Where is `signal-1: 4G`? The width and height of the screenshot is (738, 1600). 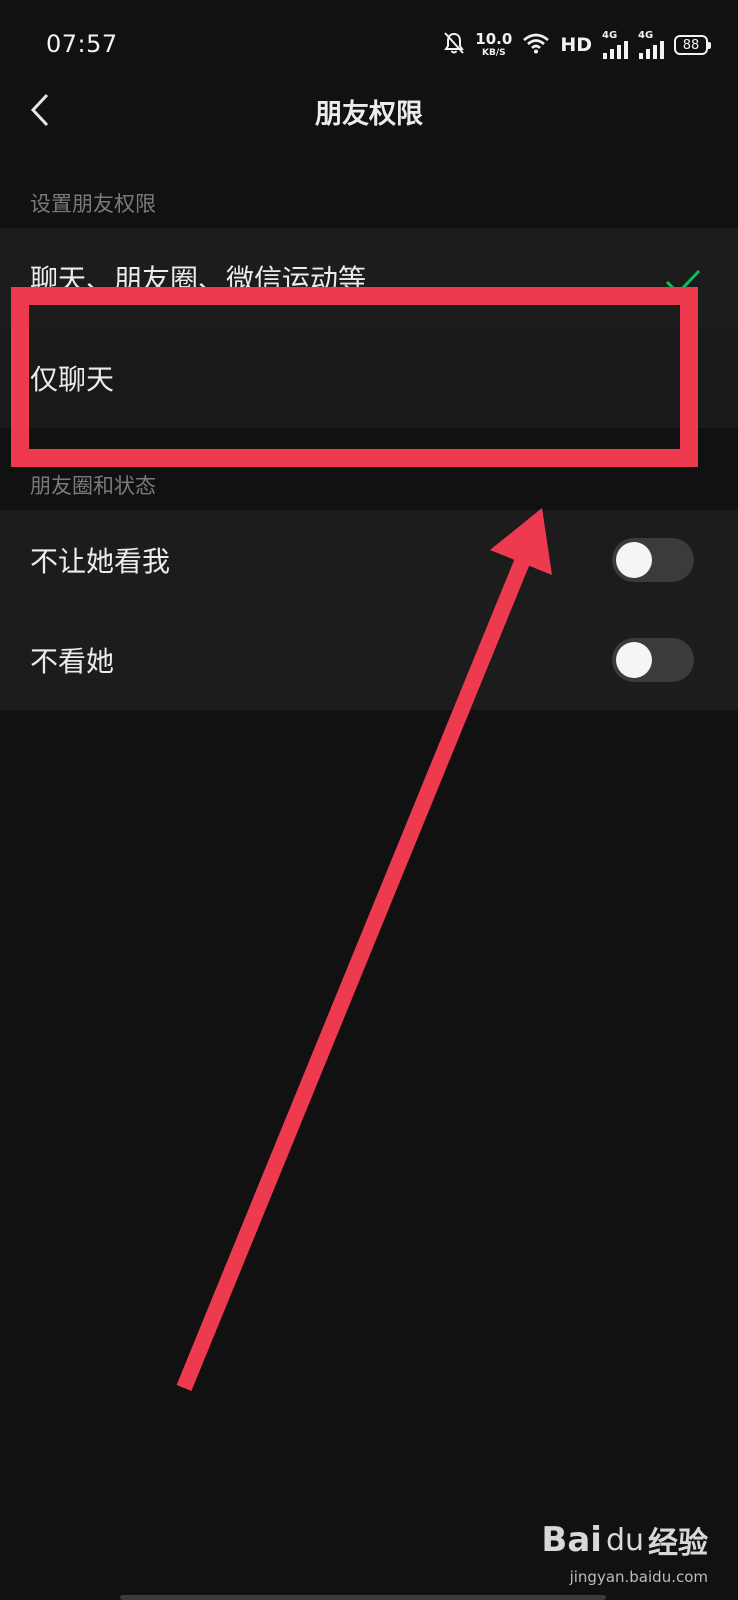 signal-1: 4G is located at coordinates (615, 45).